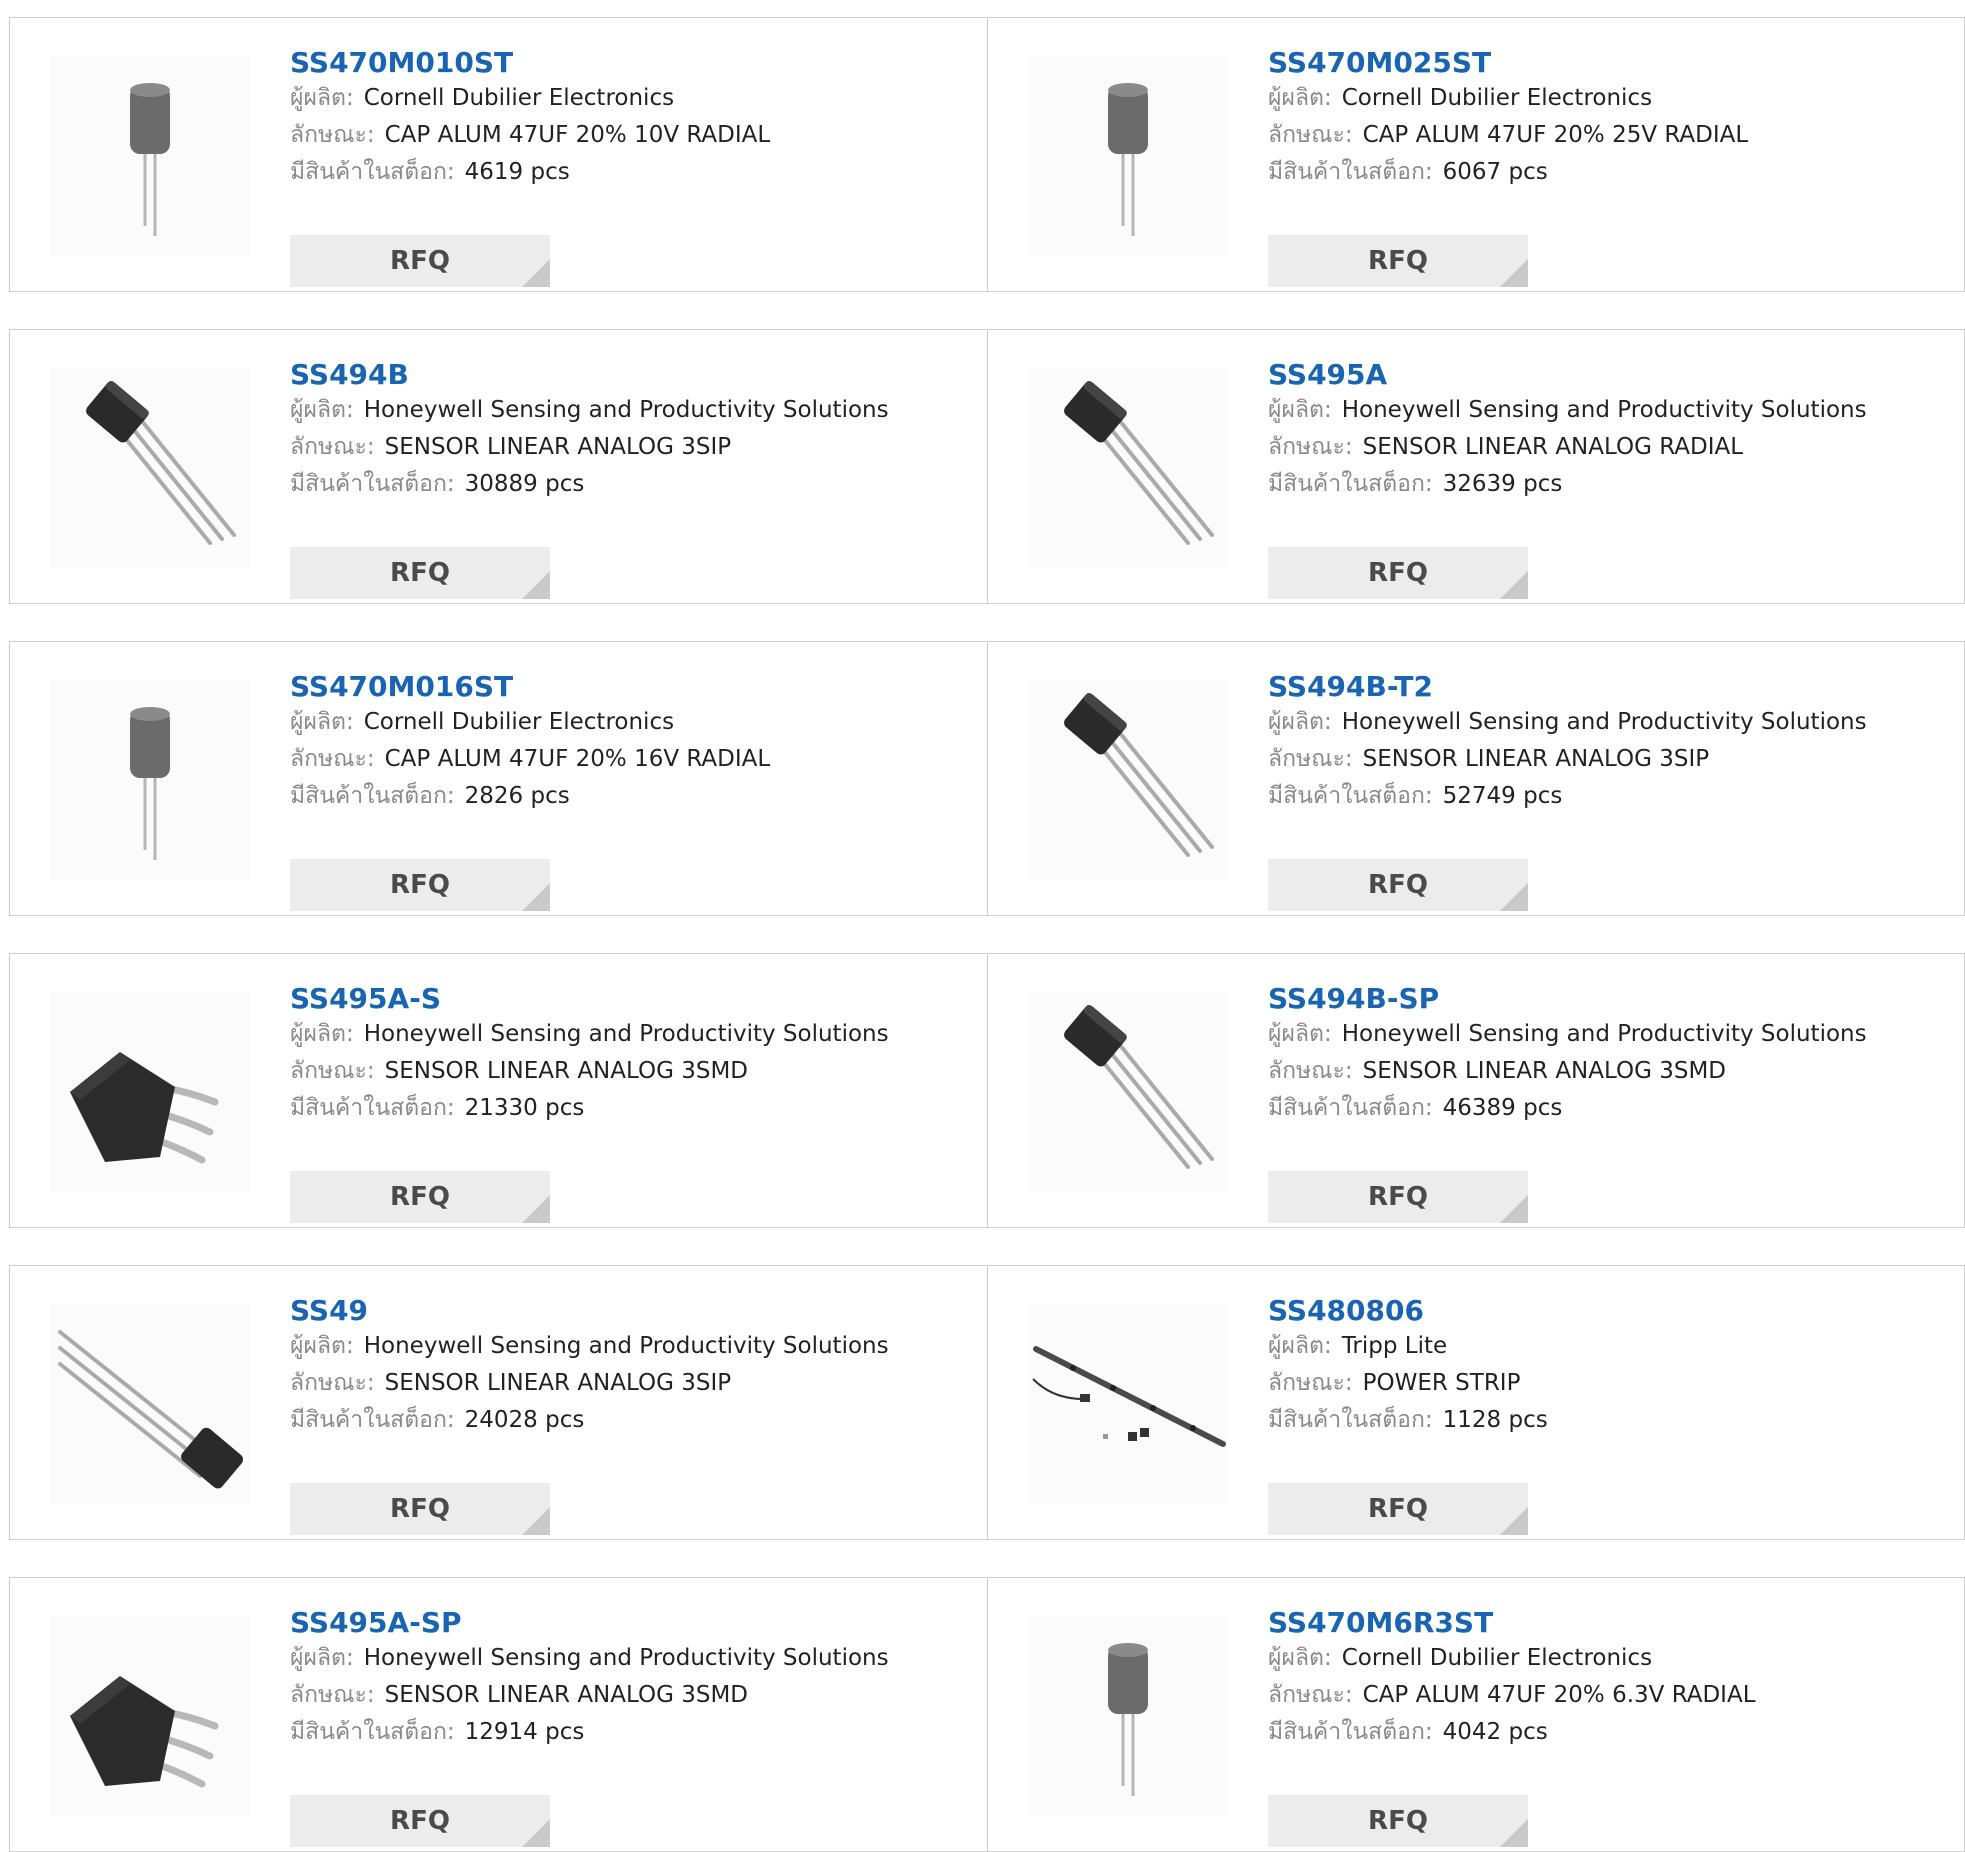 This screenshot has height=1852, width=1965. Describe the element at coordinates (633, 999) in the screenshot. I see `part-number-link: SS495A-S` at that location.